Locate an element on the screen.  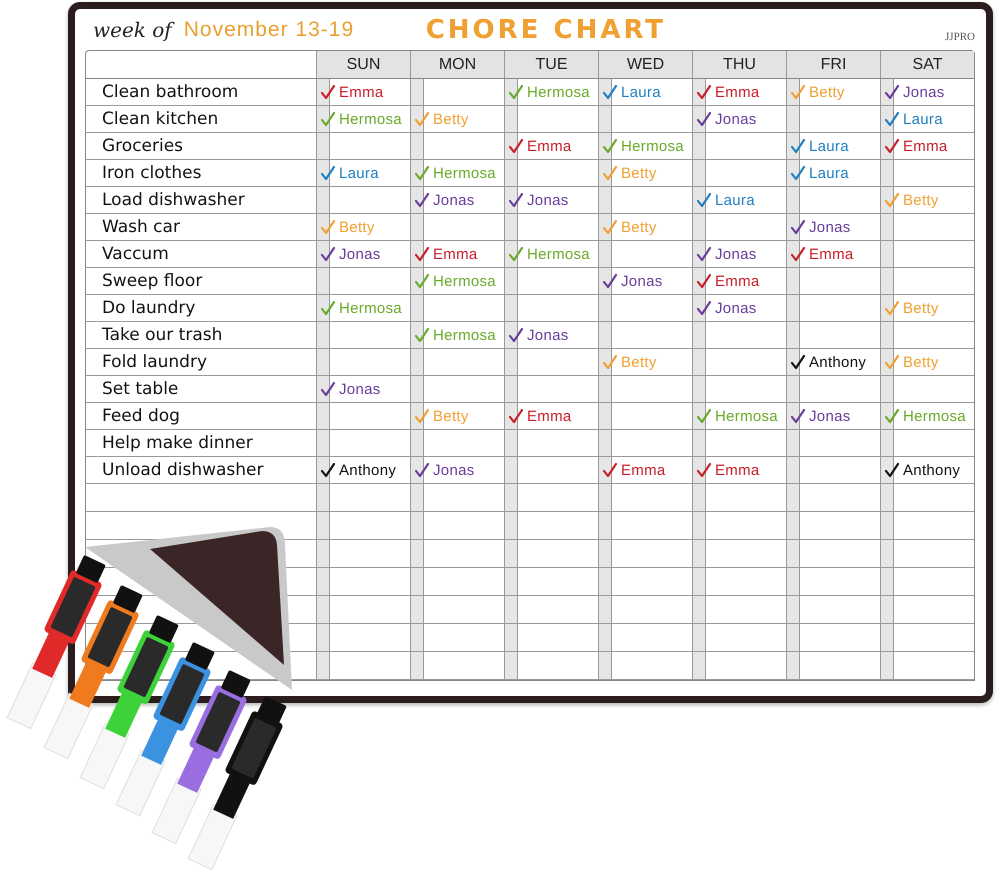
brand-logo: JJPRO is located at coordinates (960, 36).